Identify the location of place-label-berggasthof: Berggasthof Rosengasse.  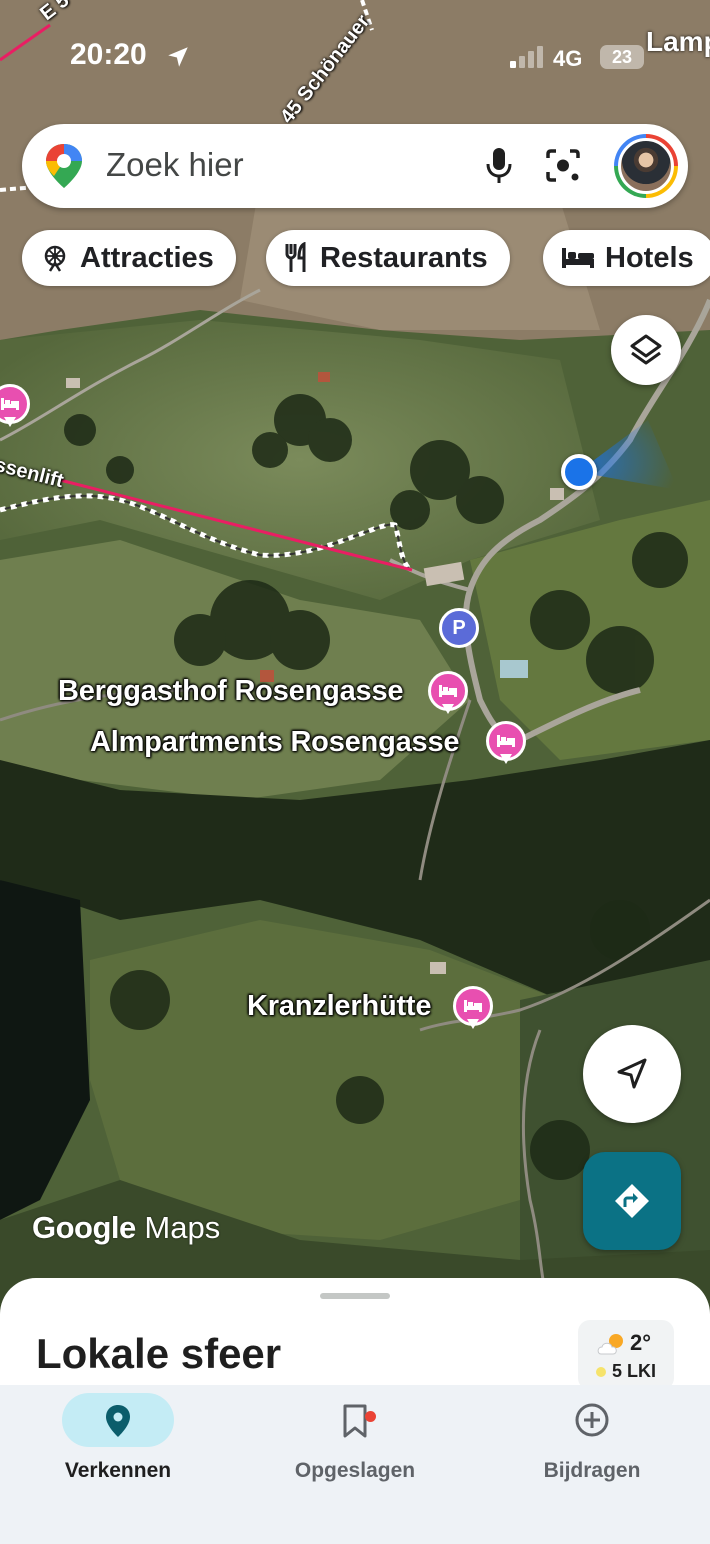
(231, 691).